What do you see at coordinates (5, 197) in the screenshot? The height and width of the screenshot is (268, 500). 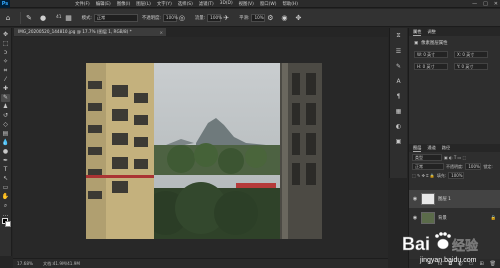 I see `hand-icon: ✋` at bounding box center [5, 197].